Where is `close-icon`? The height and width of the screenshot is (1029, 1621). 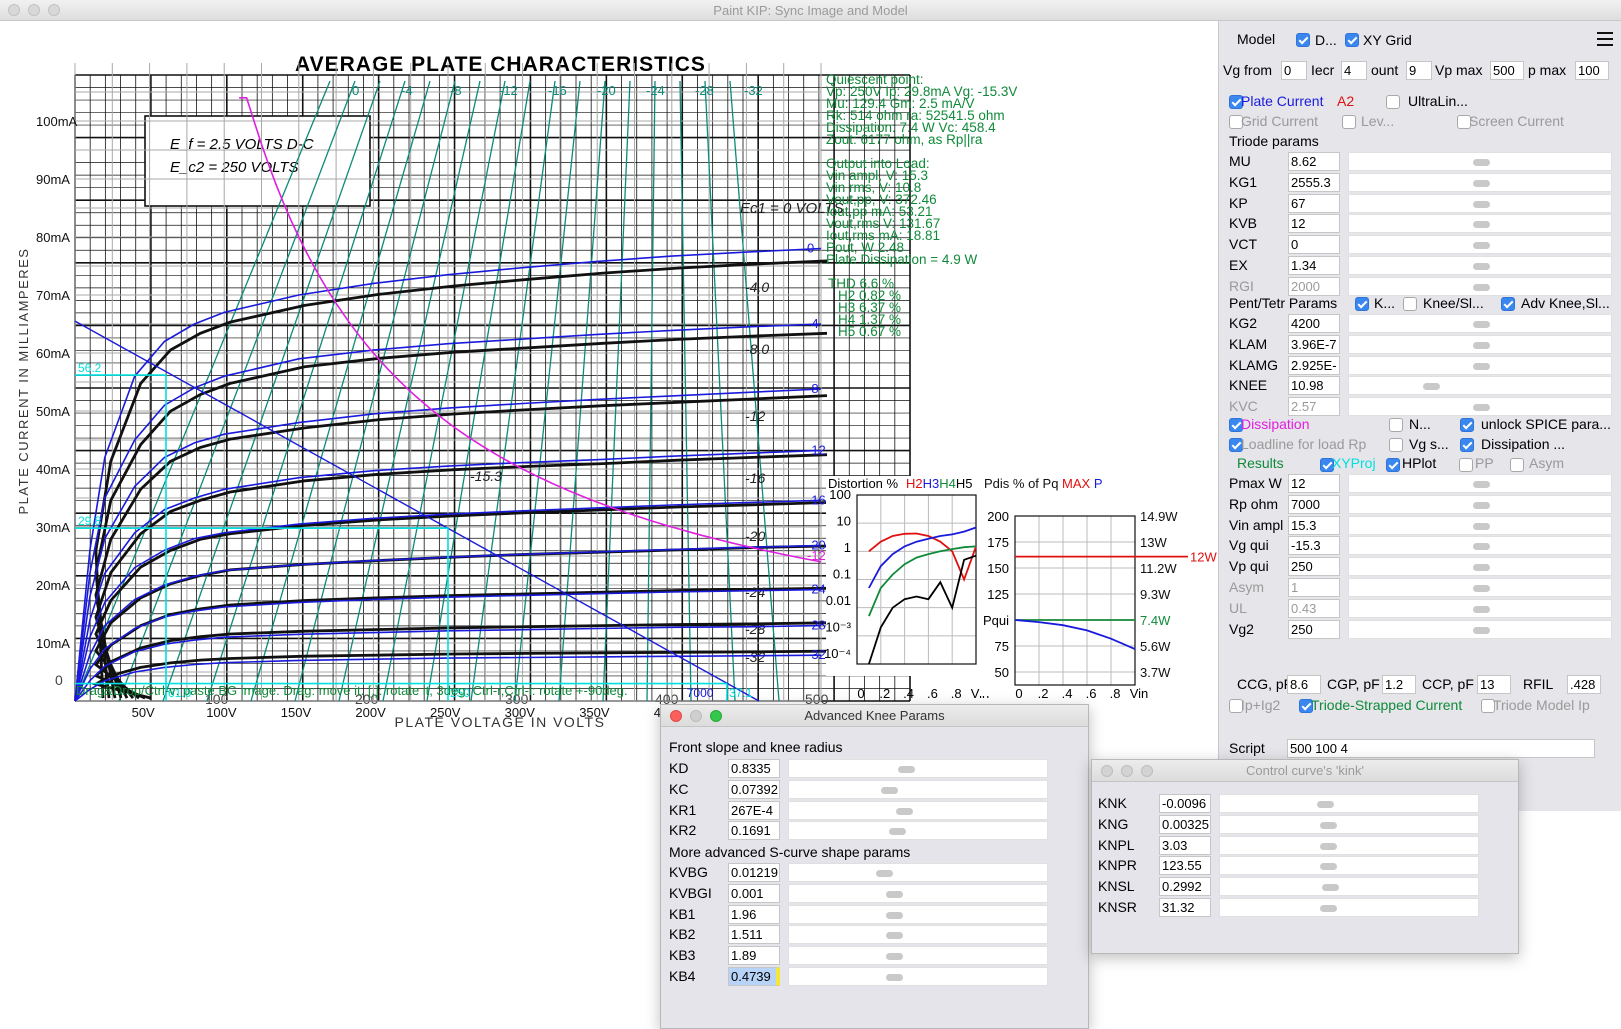
close-icon is located at coordinates (676, 716).